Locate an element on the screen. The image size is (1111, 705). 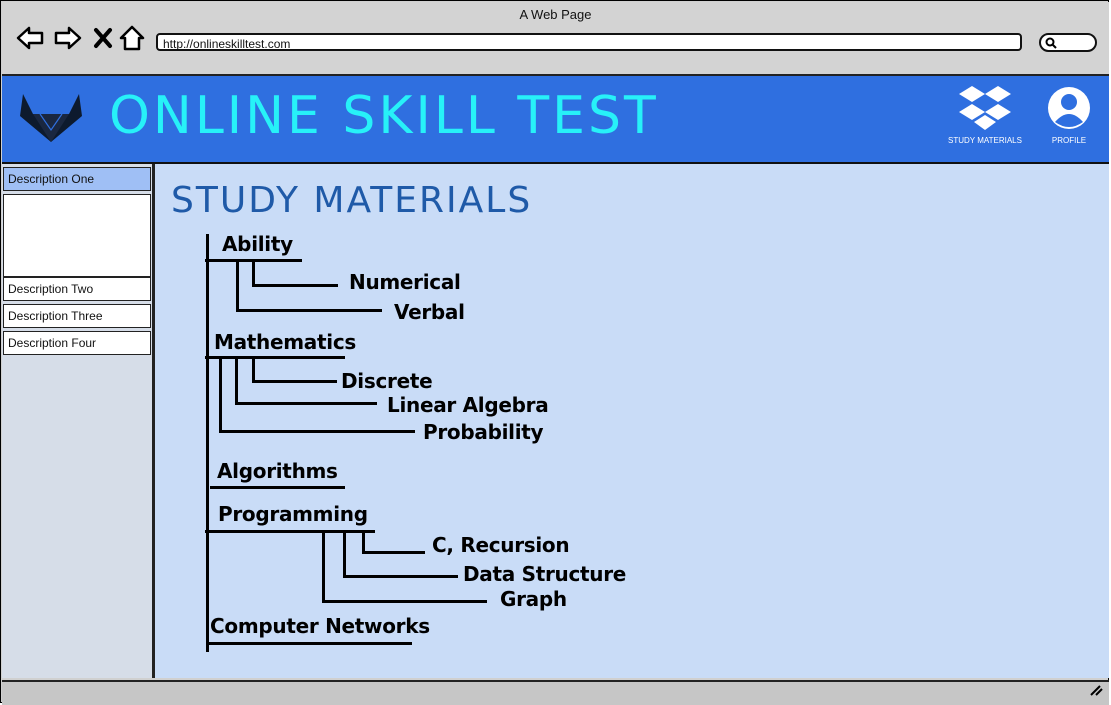
sidebar-item-description-two: Description Two is located at coordinates (77, 289).